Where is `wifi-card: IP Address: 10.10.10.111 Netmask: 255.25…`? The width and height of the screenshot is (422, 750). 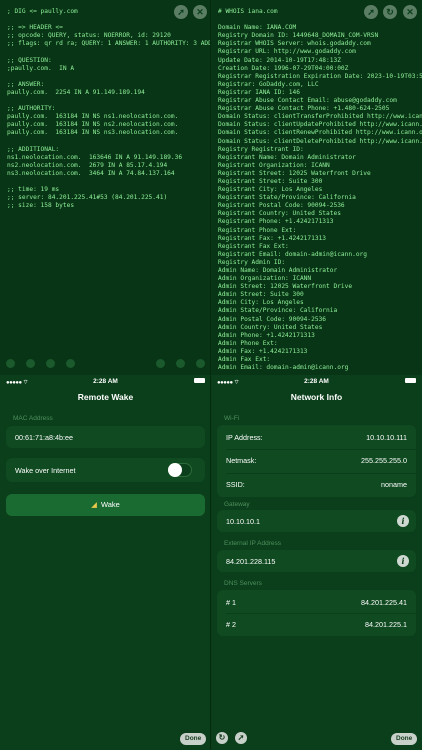
wifi-card: IP Address: 10.10.10.111 Netmask: 255.25… is located at coordinates (316, 461).